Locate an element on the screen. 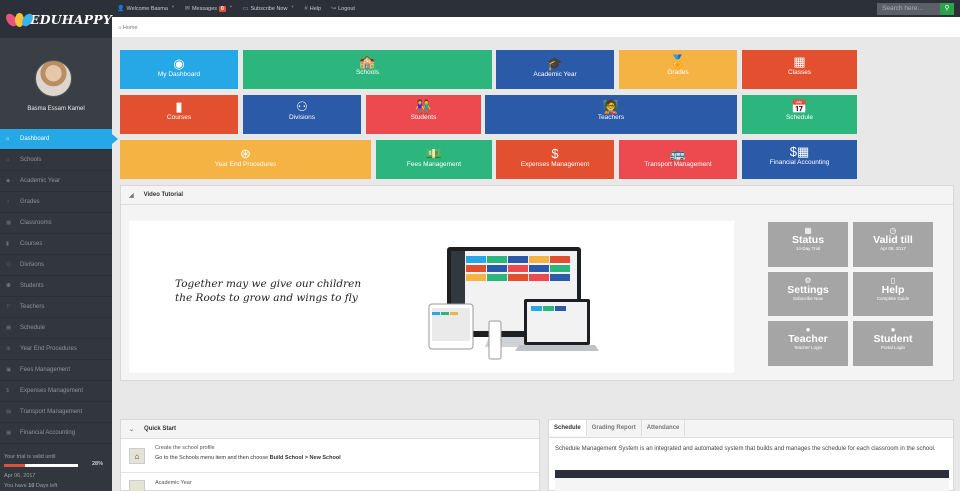  sidebar-item-transport-management: ▤ Transport Management is located at coordinates (56, 412).